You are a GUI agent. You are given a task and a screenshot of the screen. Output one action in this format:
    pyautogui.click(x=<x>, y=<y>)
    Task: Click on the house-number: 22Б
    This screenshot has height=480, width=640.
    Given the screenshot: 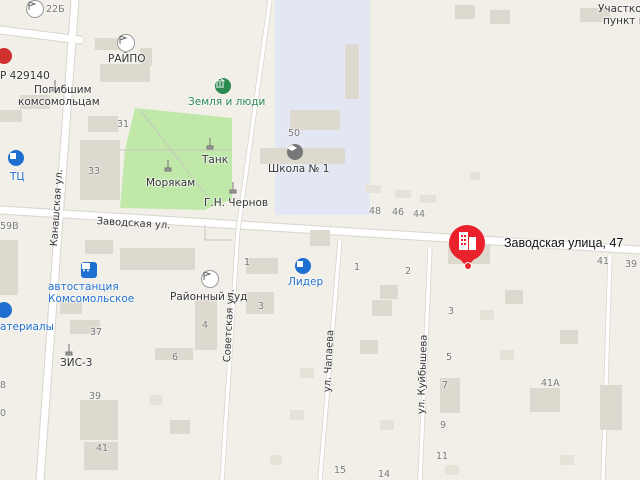 What is the action you would take?
    pyautogui.click(x=55, y=9)
    